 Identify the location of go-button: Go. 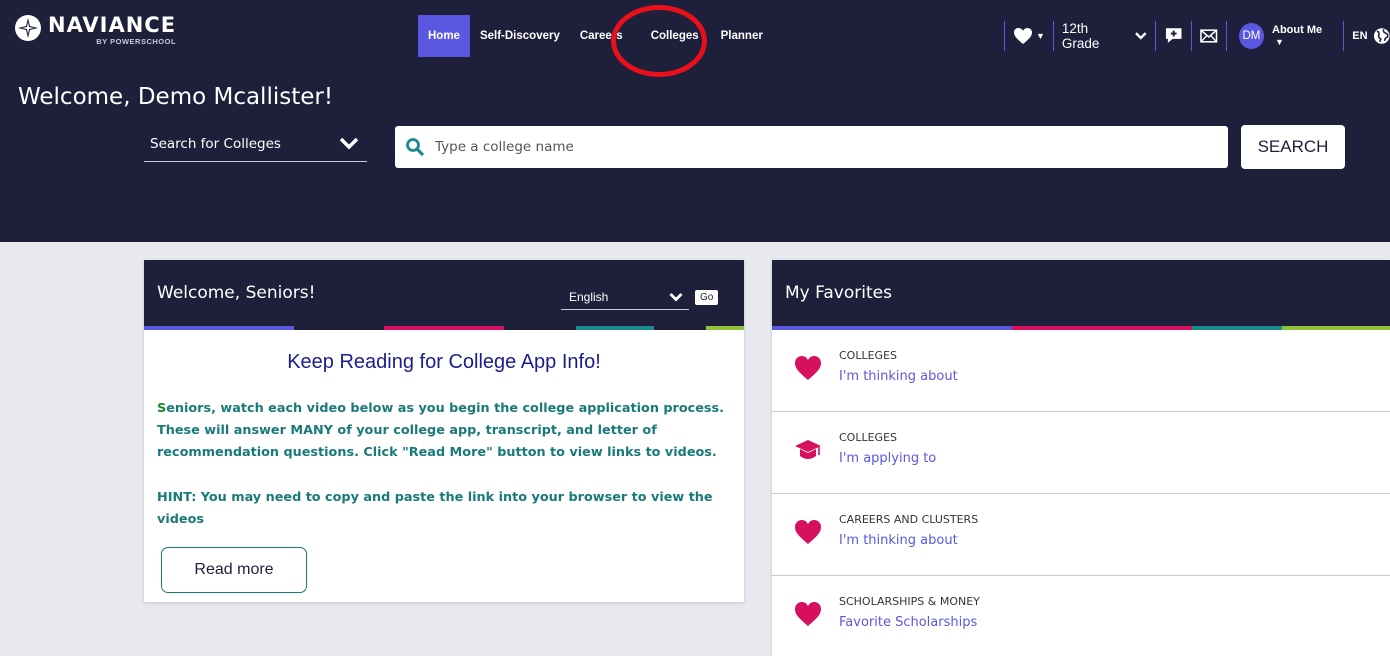
(707, 297).